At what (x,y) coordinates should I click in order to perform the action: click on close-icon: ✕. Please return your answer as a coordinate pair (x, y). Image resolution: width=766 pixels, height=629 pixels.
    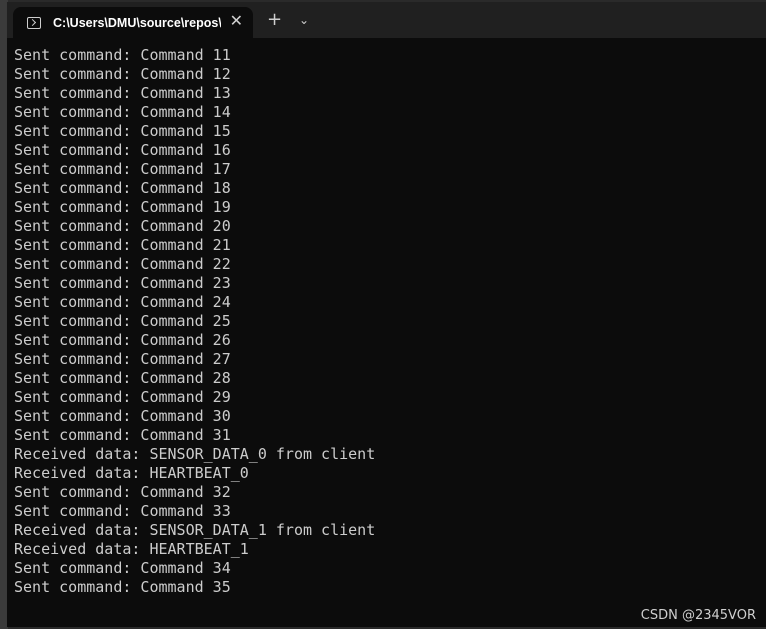
    Looking at the image, I should click on (236, 21).